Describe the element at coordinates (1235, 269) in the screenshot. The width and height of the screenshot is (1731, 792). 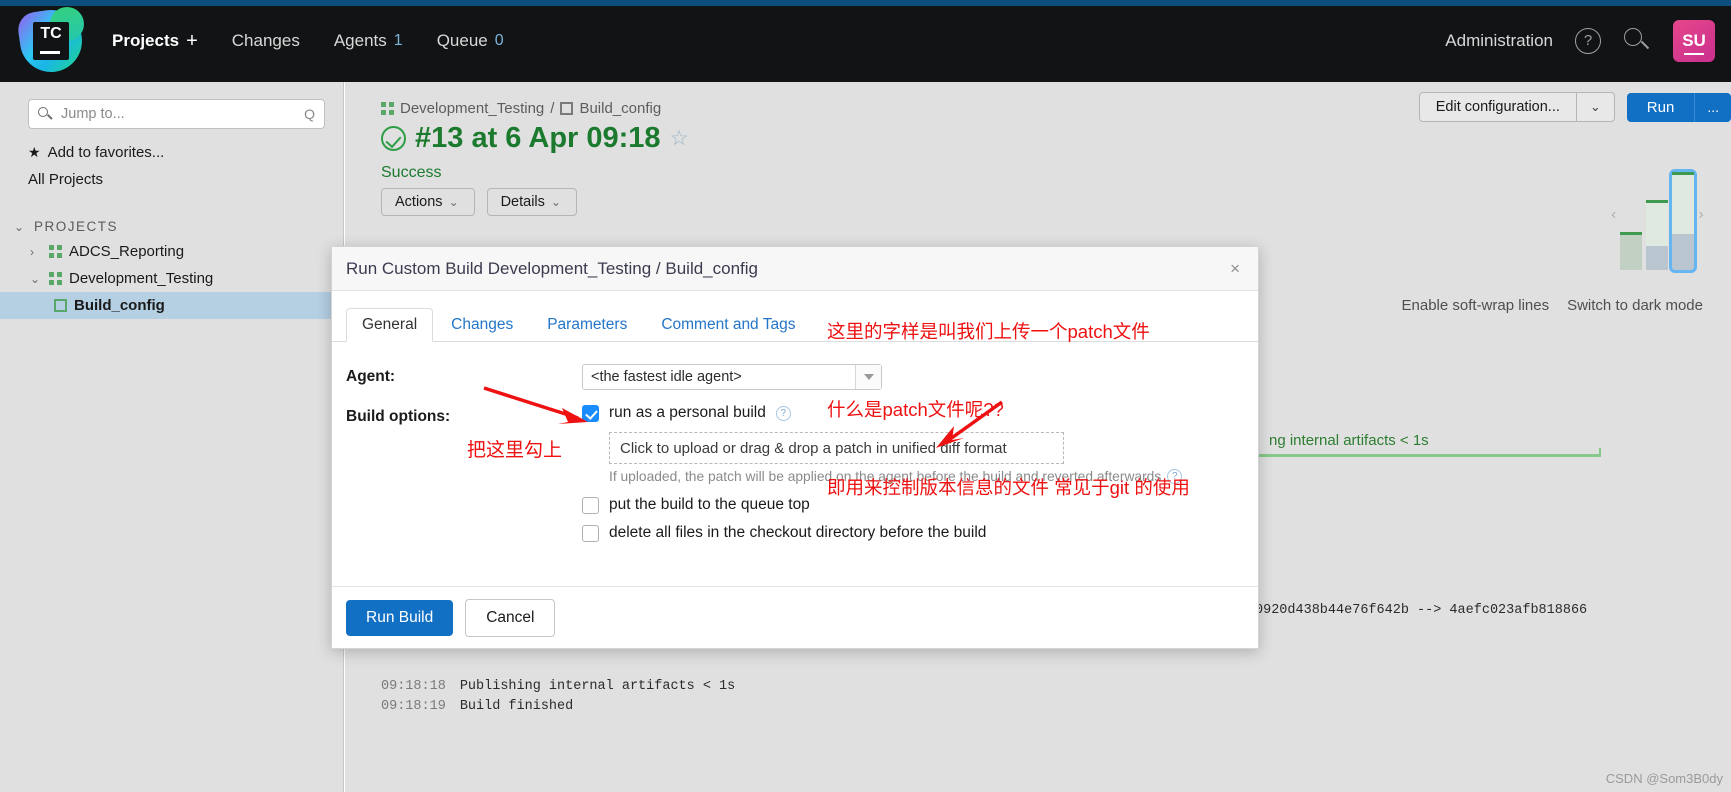
I see `close-icon: ×` at that location.